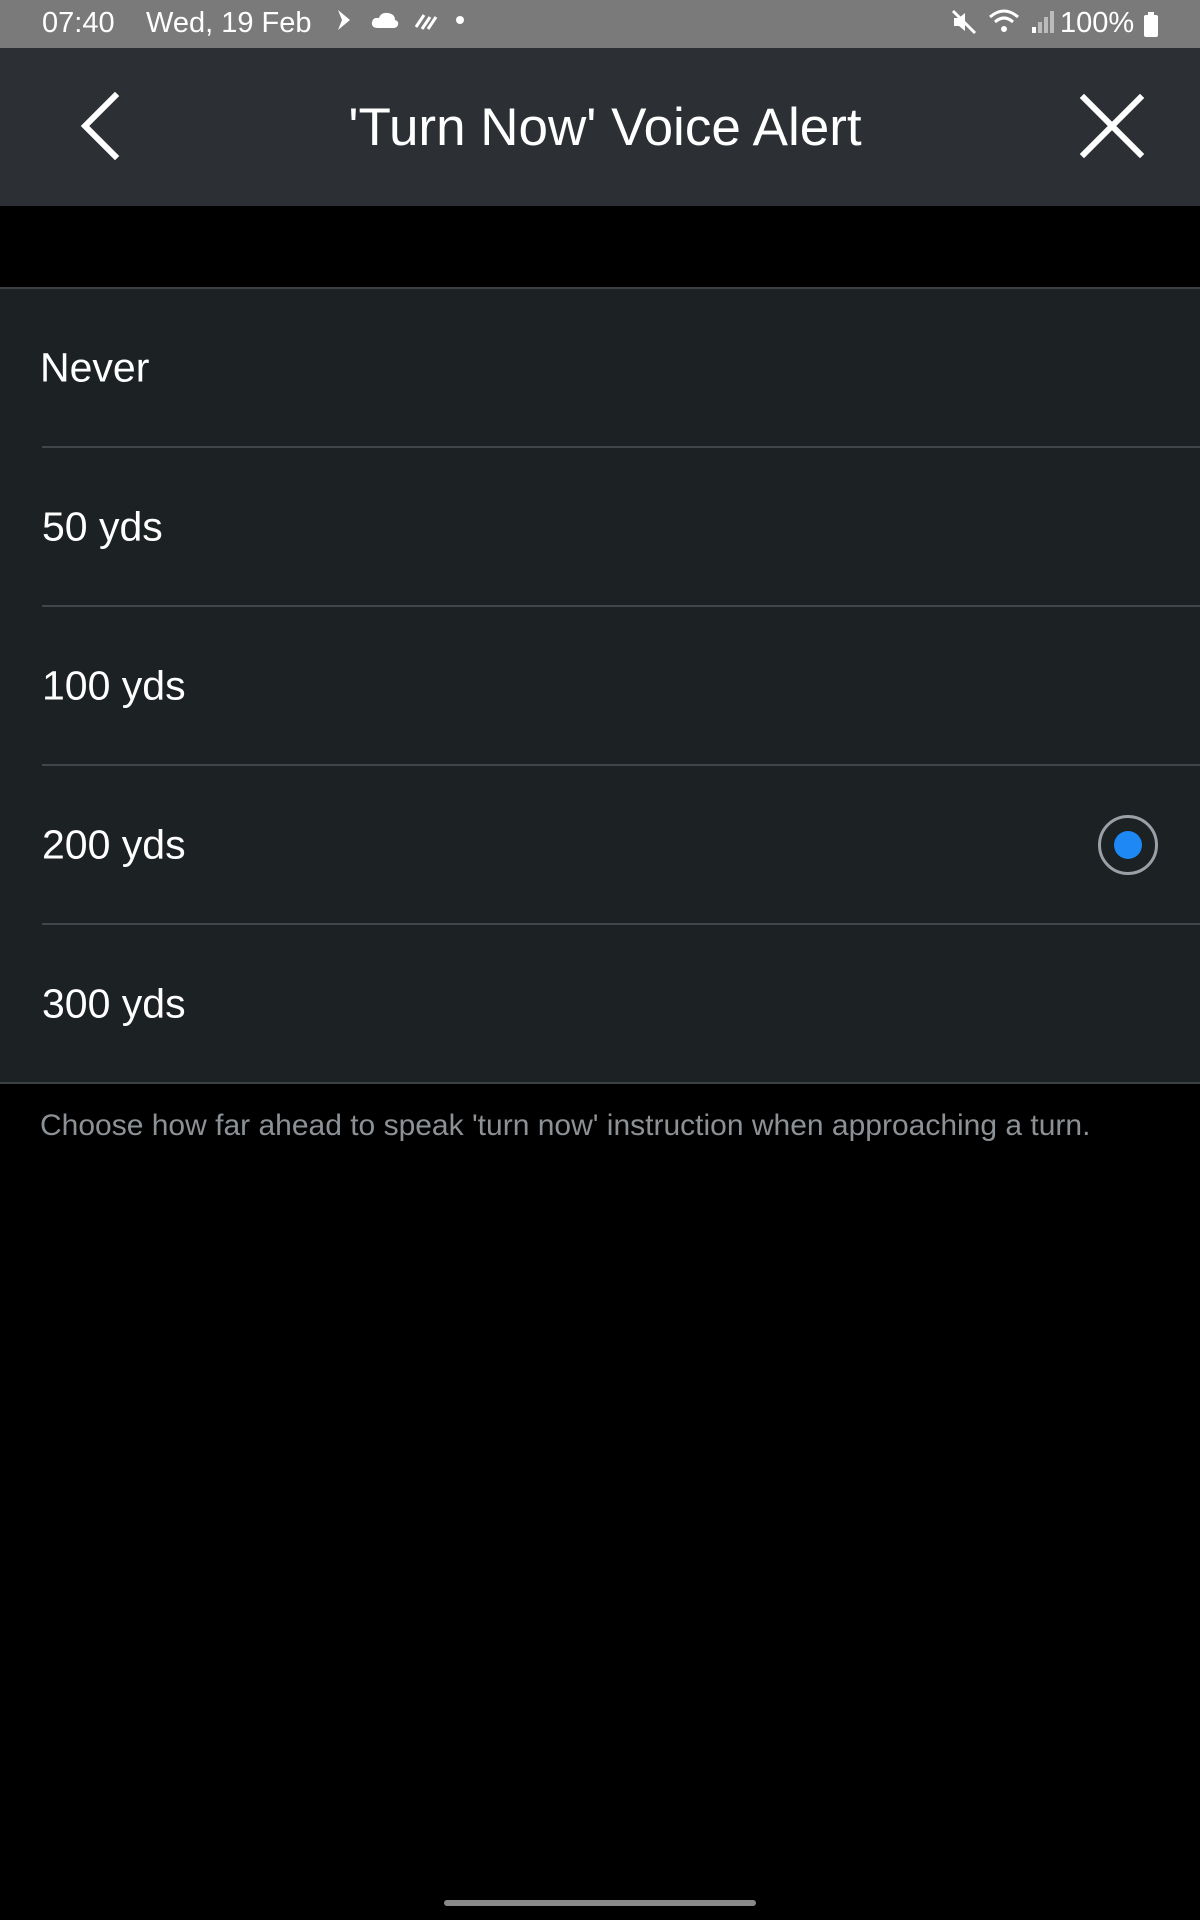 Image resolution: width=1200 pixels, height=1920 pixels. Describe the element at coordinates (621, 684) in the screenshot. I see `option-100-yds: 100 yds` at that location.